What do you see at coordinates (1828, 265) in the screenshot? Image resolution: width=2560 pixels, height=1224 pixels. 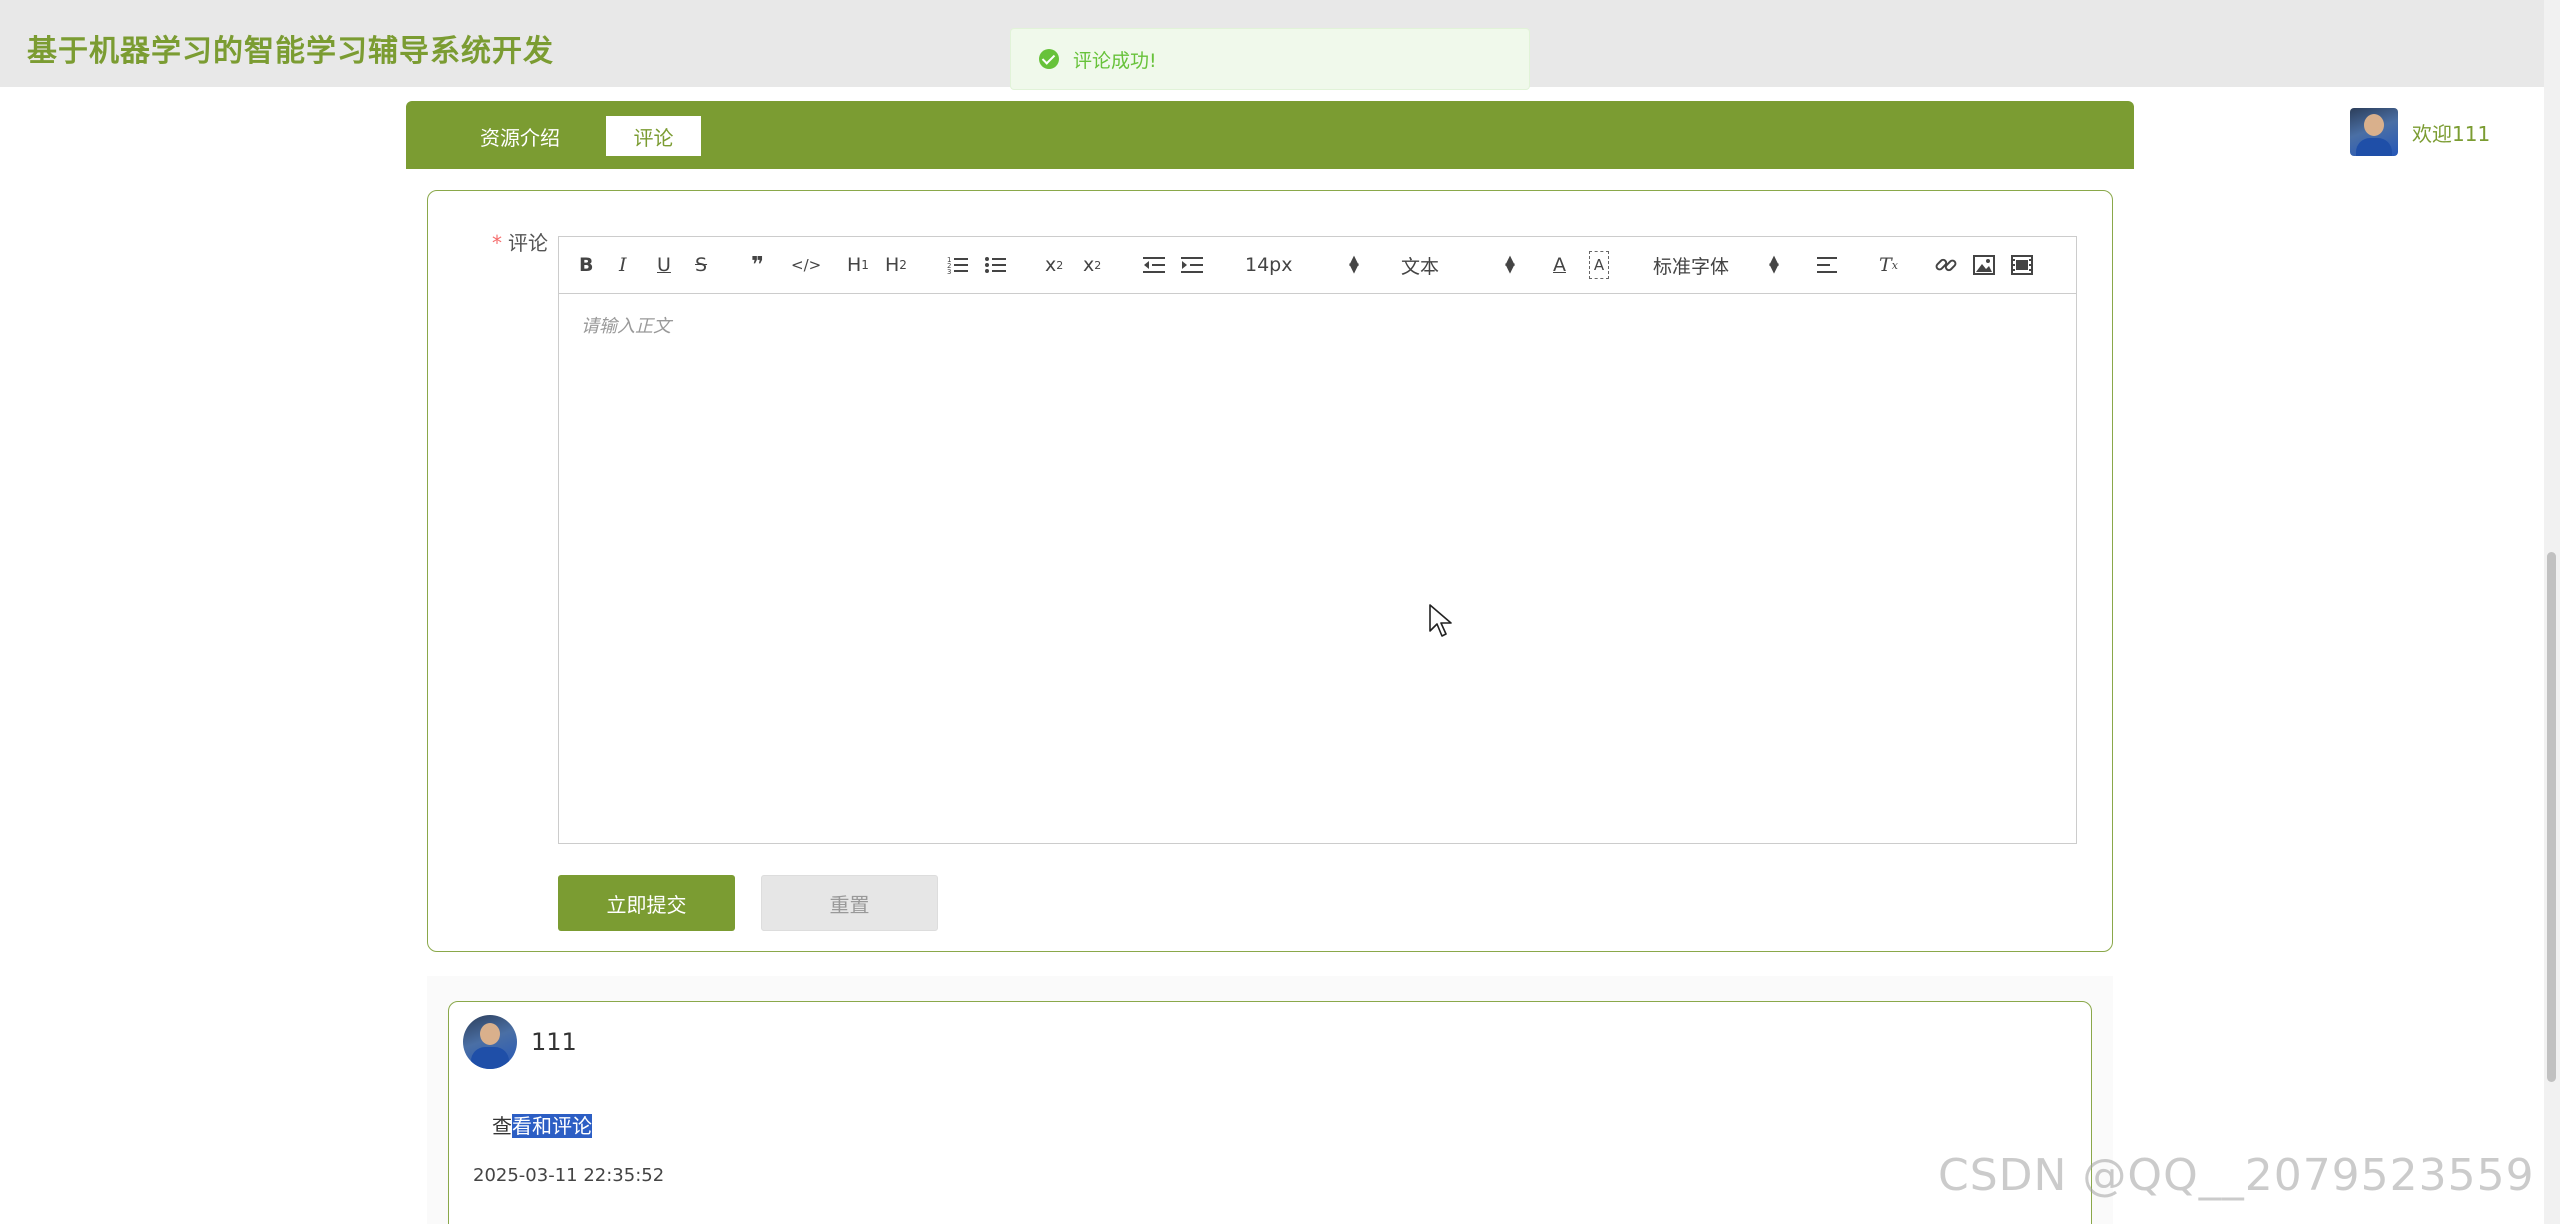 I see `align-icon` at bounding box center [1828, 265].